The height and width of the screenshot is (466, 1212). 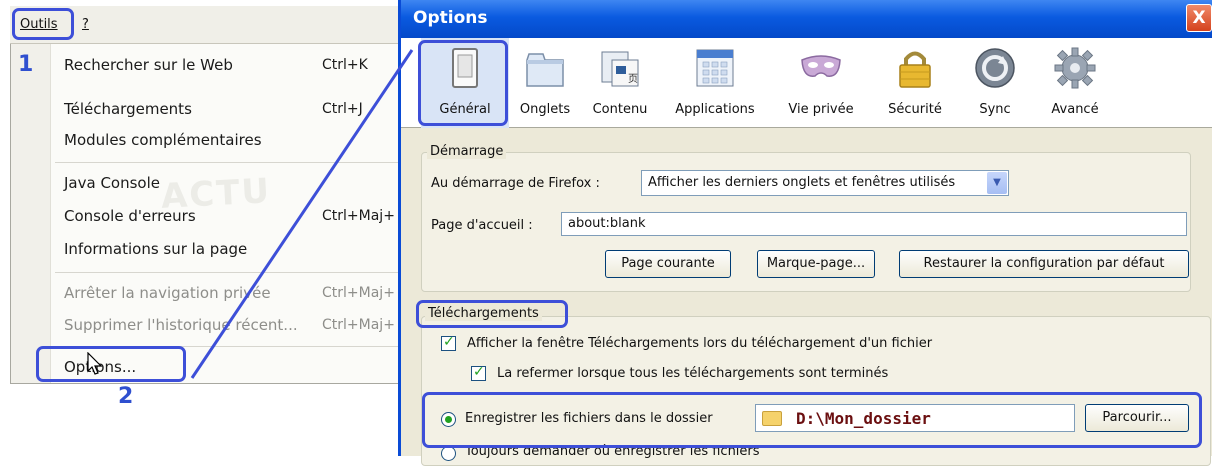 What do you see at coordinates (448, 453) in the screenshot?
I see `always-ask-radio` at bounding box center [448, 453].